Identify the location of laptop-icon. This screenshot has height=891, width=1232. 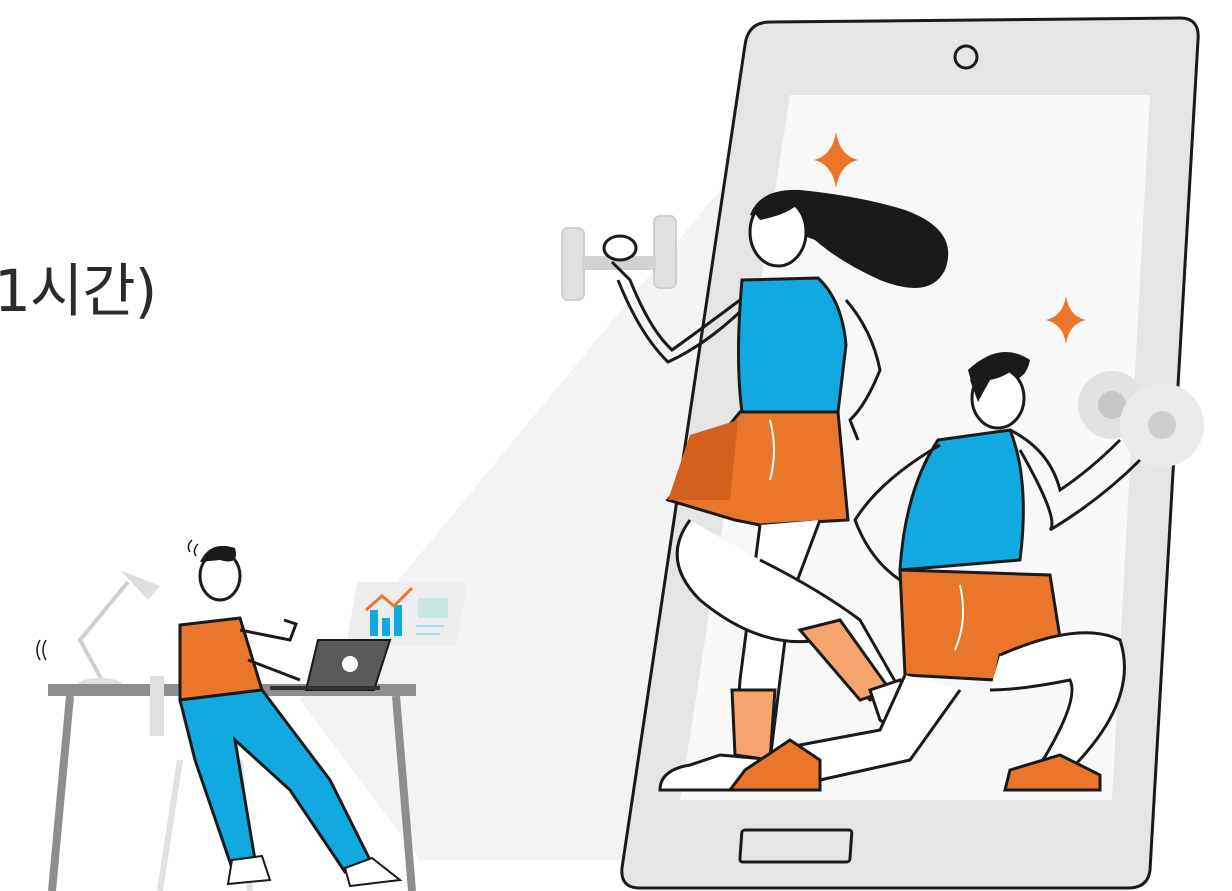
(331, 665).